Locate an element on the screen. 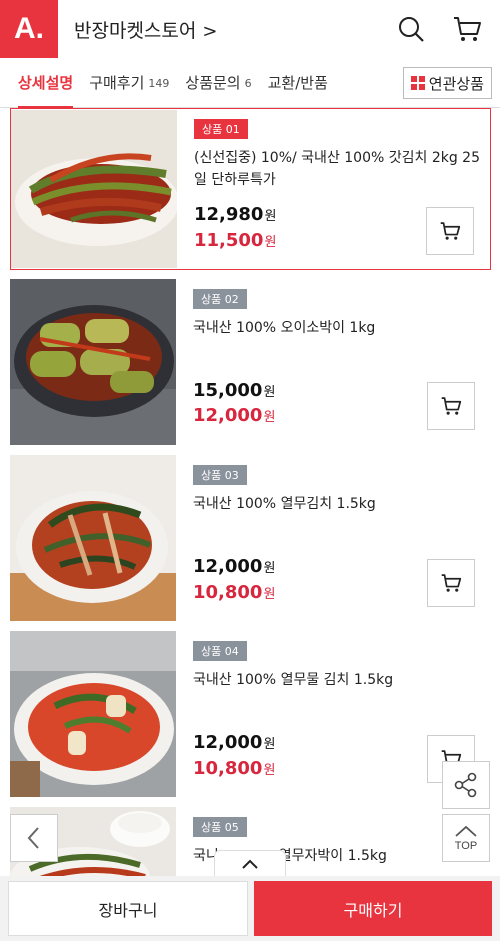 This screenshot has height=941, width=500. expand-options-button is located at coordinates (250, 863).